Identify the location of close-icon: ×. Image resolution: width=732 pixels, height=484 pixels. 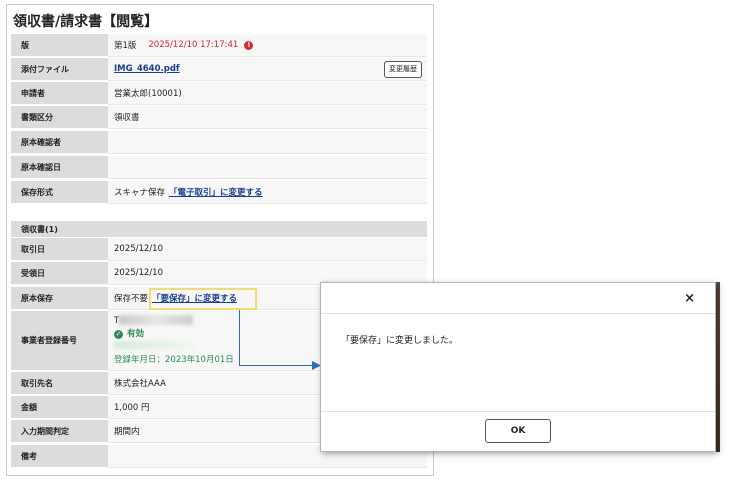
(689, 298).